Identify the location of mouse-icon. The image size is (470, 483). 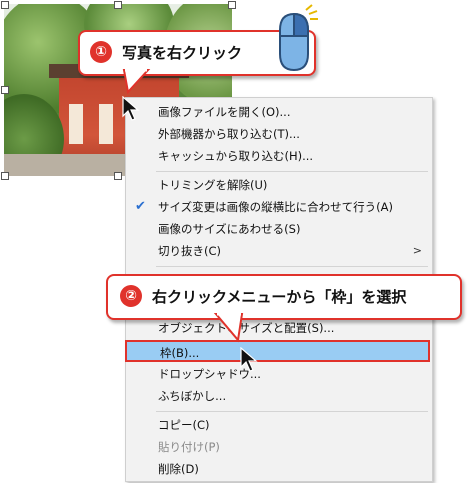
(298, 38).